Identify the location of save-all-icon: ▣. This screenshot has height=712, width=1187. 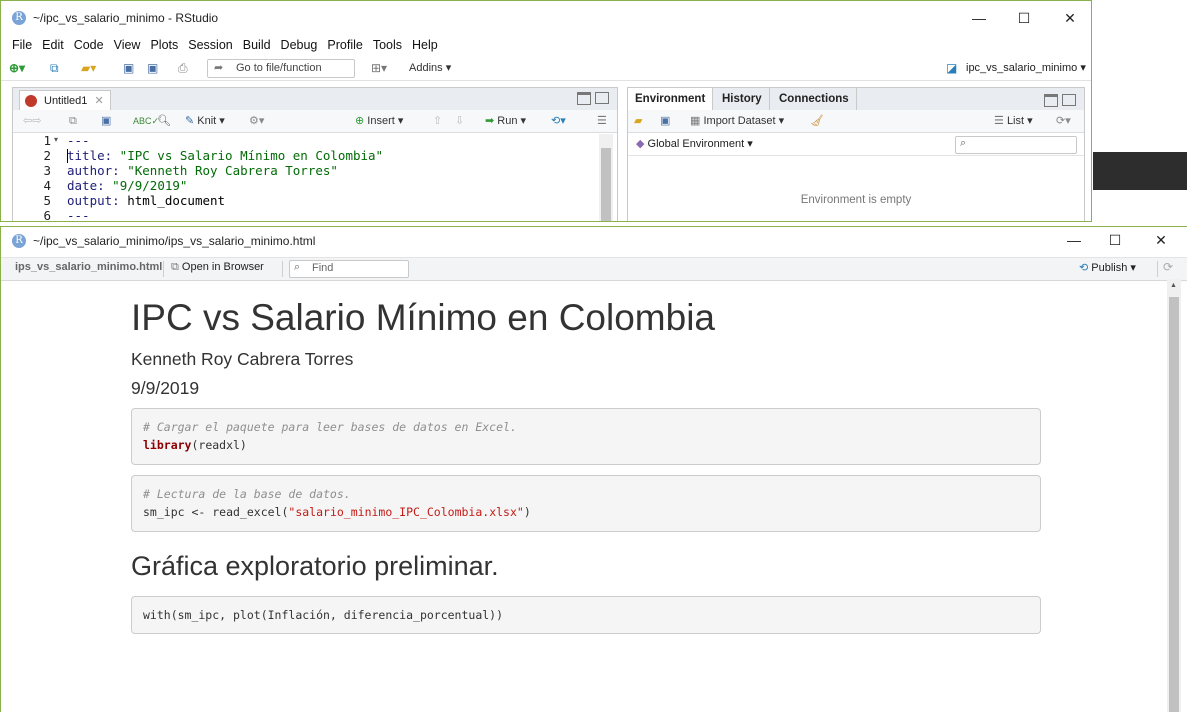
(152, 68).